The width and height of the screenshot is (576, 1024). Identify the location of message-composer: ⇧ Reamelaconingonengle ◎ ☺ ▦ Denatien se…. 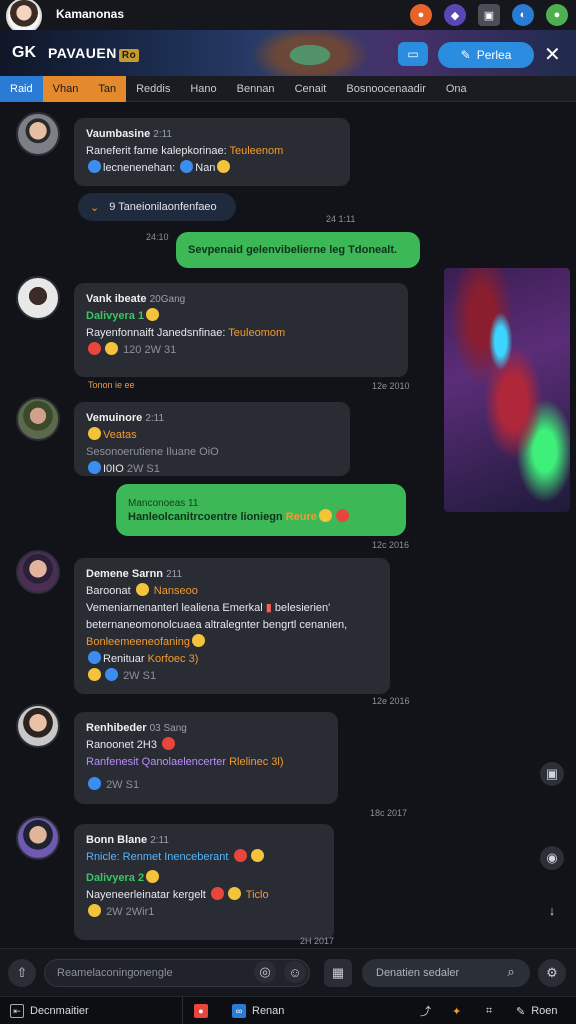
(288, 972).